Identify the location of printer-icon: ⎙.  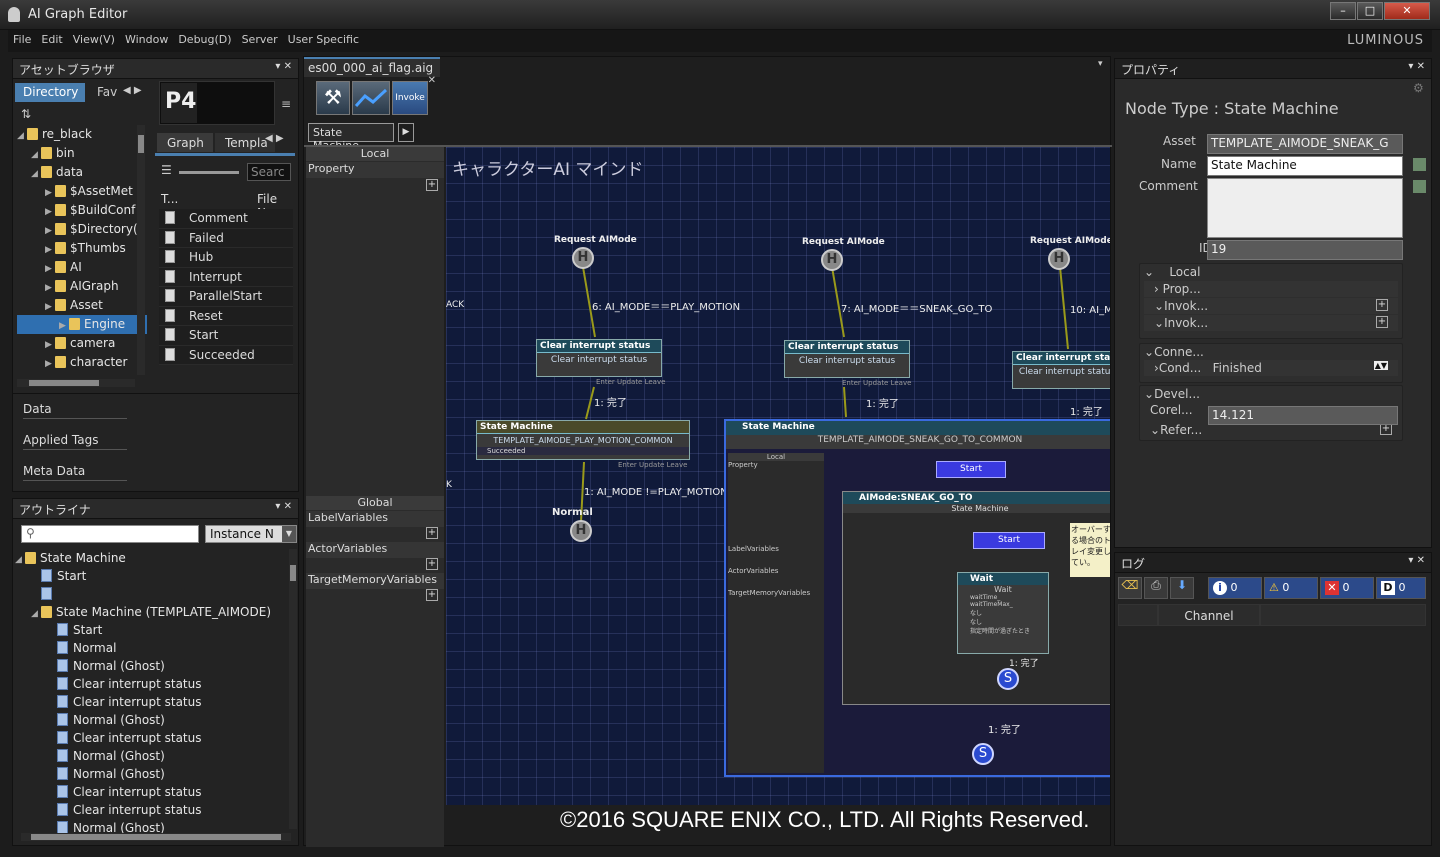
(1156, 588).